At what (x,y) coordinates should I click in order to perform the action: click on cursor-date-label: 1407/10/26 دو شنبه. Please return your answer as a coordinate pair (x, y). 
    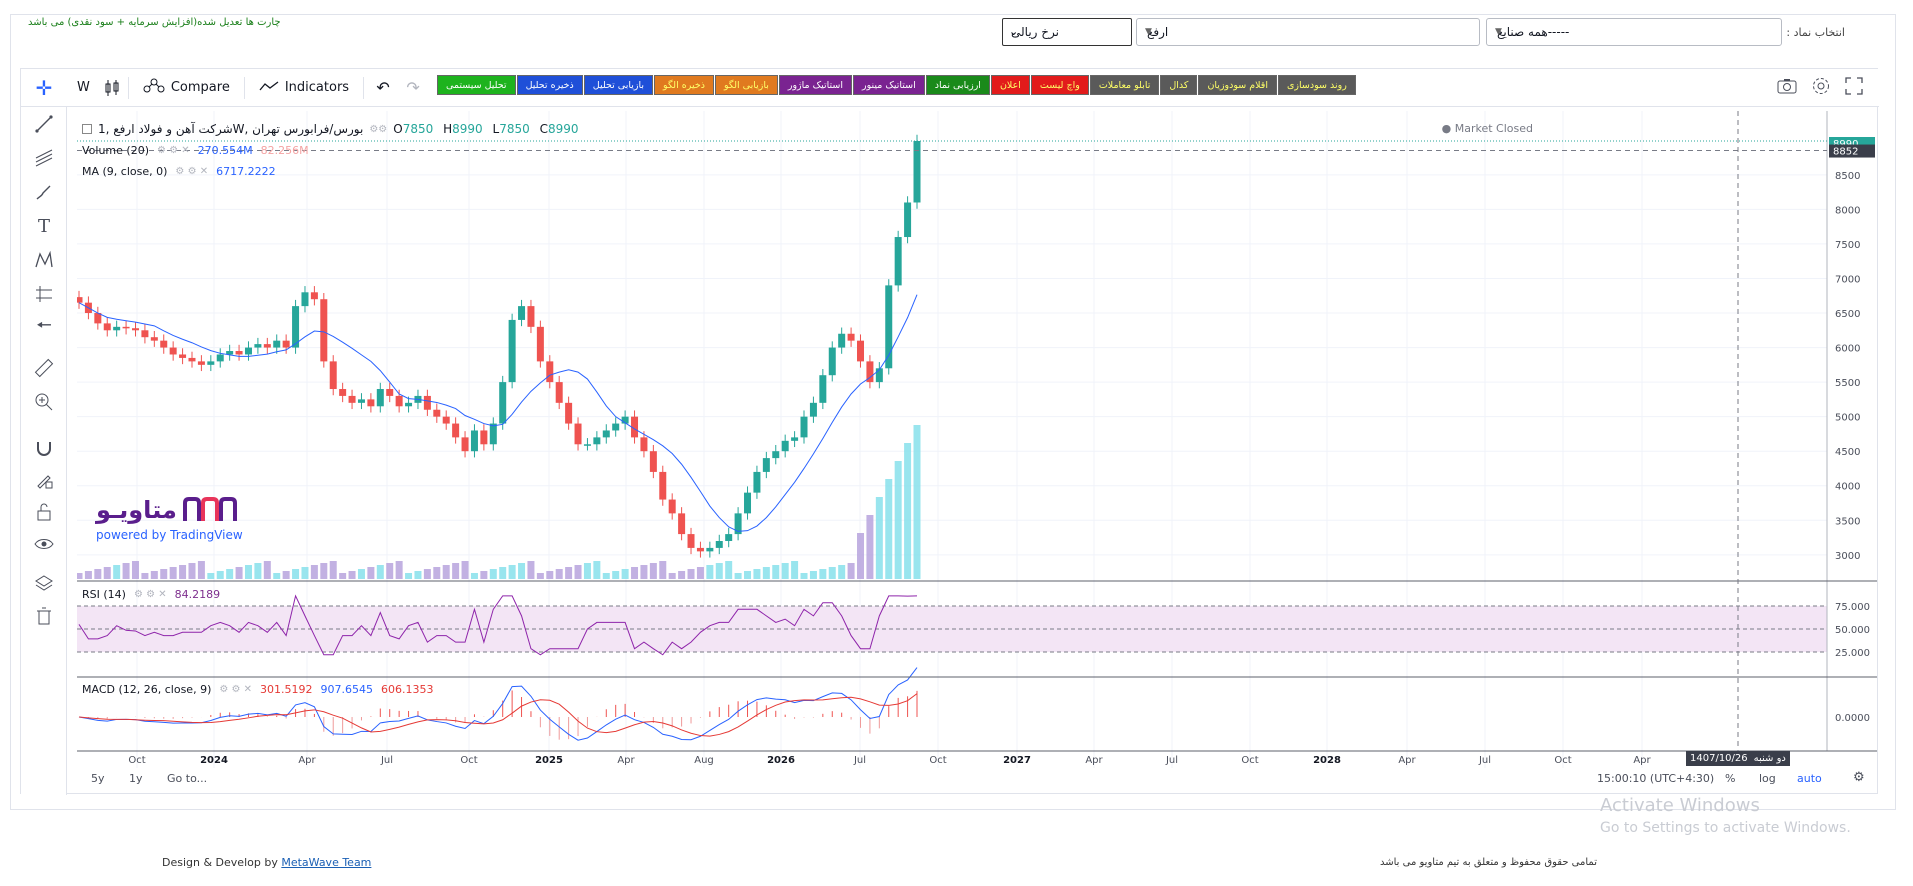
    Looking at the image, I should click on (1738, 758).